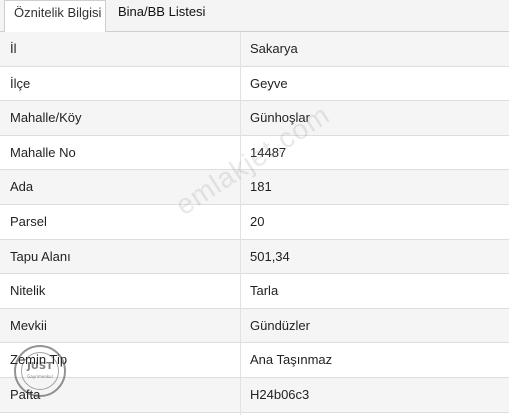  I want to click on table-row: Mahalle/Köy Günhoşlar, so click(254, 118).